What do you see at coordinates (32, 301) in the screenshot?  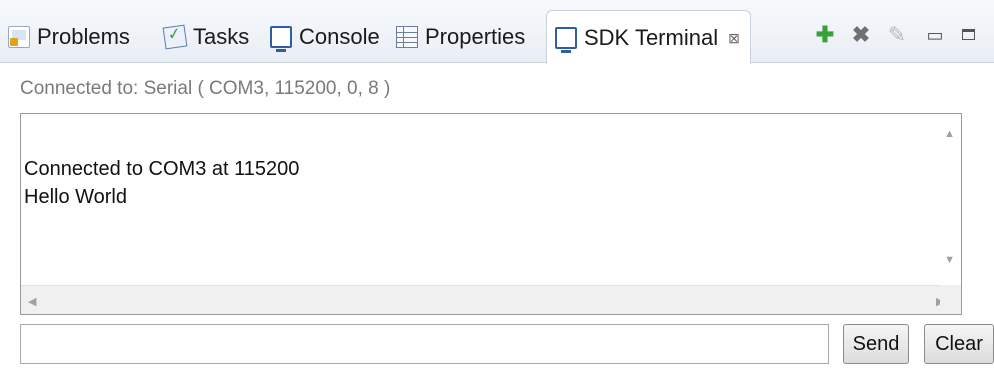 I see `scroll-left-icon: ◀` at bounding box center [32, 301].